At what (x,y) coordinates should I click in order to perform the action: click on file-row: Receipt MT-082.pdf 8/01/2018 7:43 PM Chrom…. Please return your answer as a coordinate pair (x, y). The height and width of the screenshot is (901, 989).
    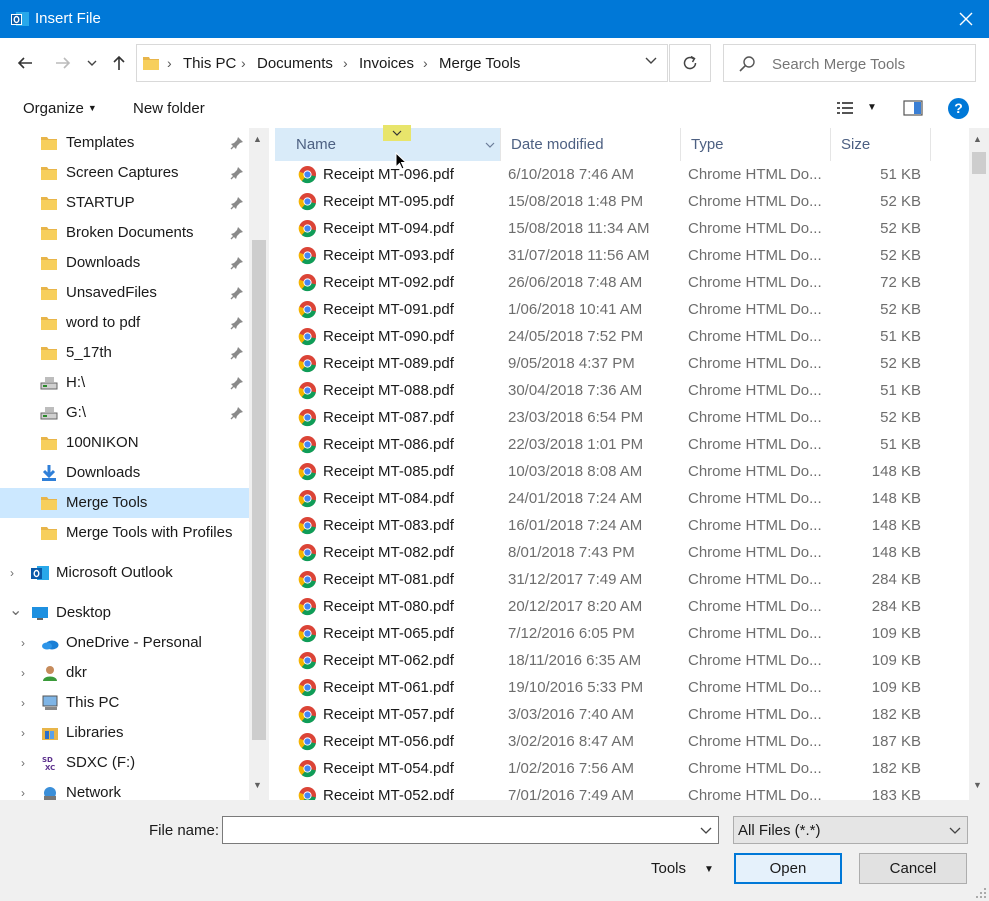
    Looking at the image, I should click on (622, 552).